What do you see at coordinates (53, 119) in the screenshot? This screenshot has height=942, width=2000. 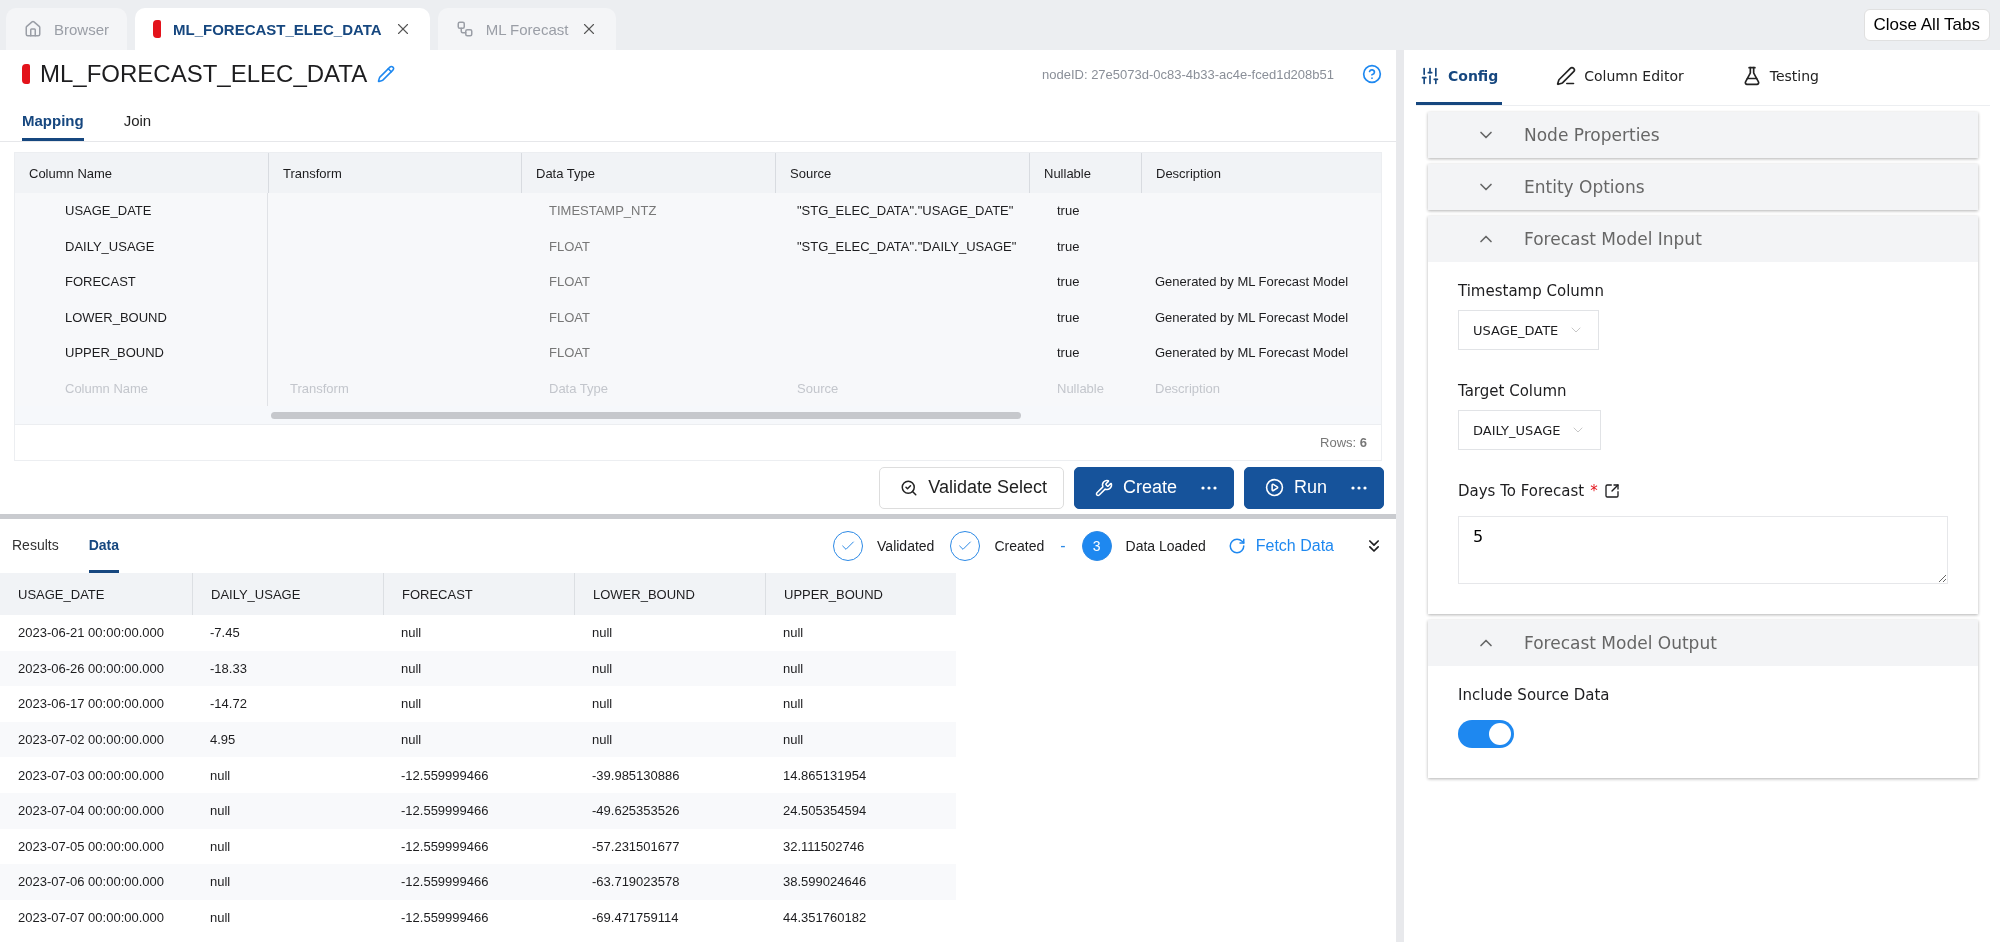 I see `tab: Mapping` at bounding box center [53, 119].